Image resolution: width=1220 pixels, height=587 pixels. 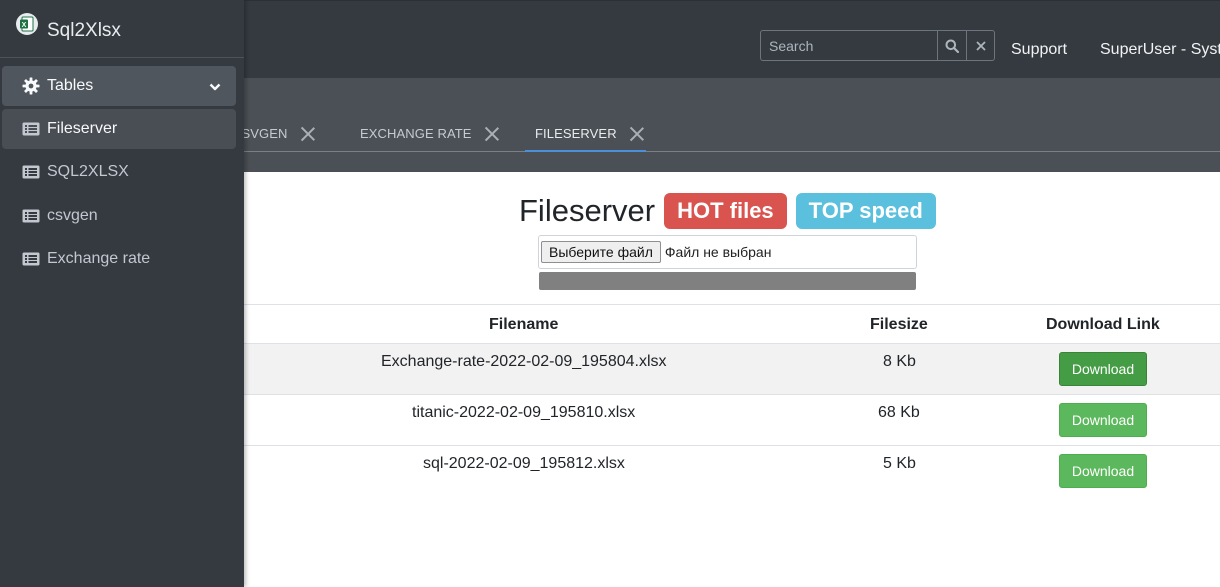 What do you see at coordinates (587, 210) in the screenshot?
I see `page-title: Fileserver` at bounding box center [587, 210].